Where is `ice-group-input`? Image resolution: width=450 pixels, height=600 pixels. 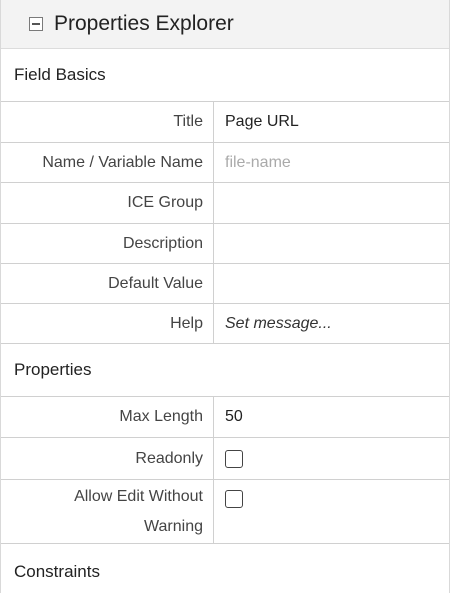 ice-group-input is located at coordinates (325, 203).